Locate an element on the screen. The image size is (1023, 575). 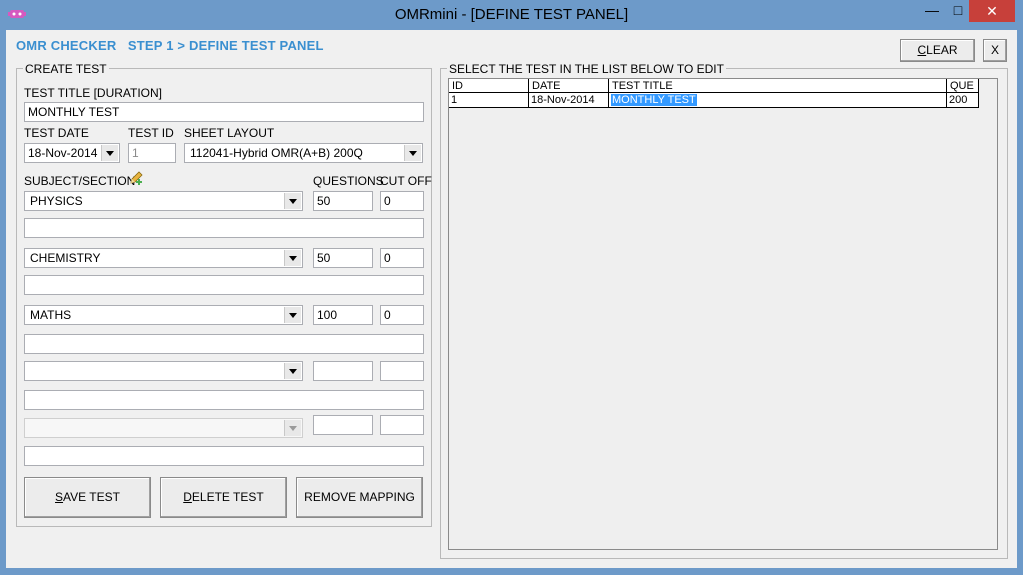
subject-select-value: PHYSICS is located at coordinates (56, 201).